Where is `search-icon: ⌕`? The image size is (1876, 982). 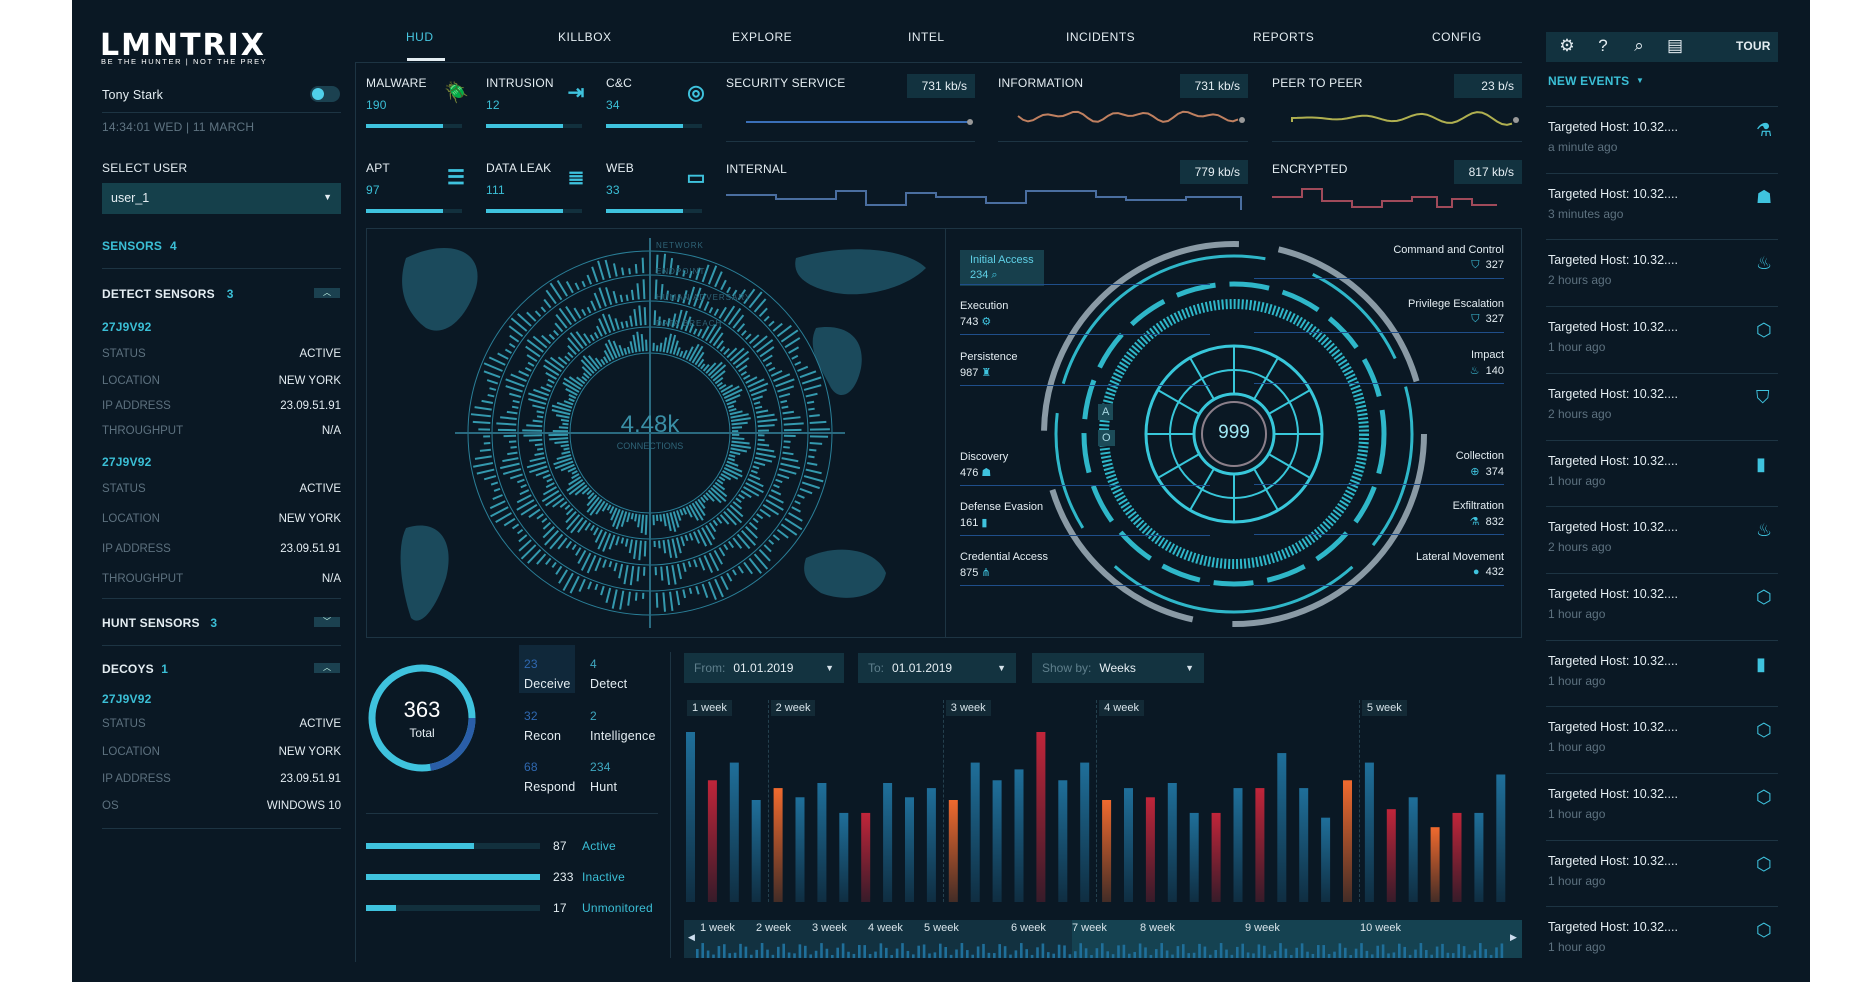
search-icon: ⌕ is located at coordinates (1639, 46).